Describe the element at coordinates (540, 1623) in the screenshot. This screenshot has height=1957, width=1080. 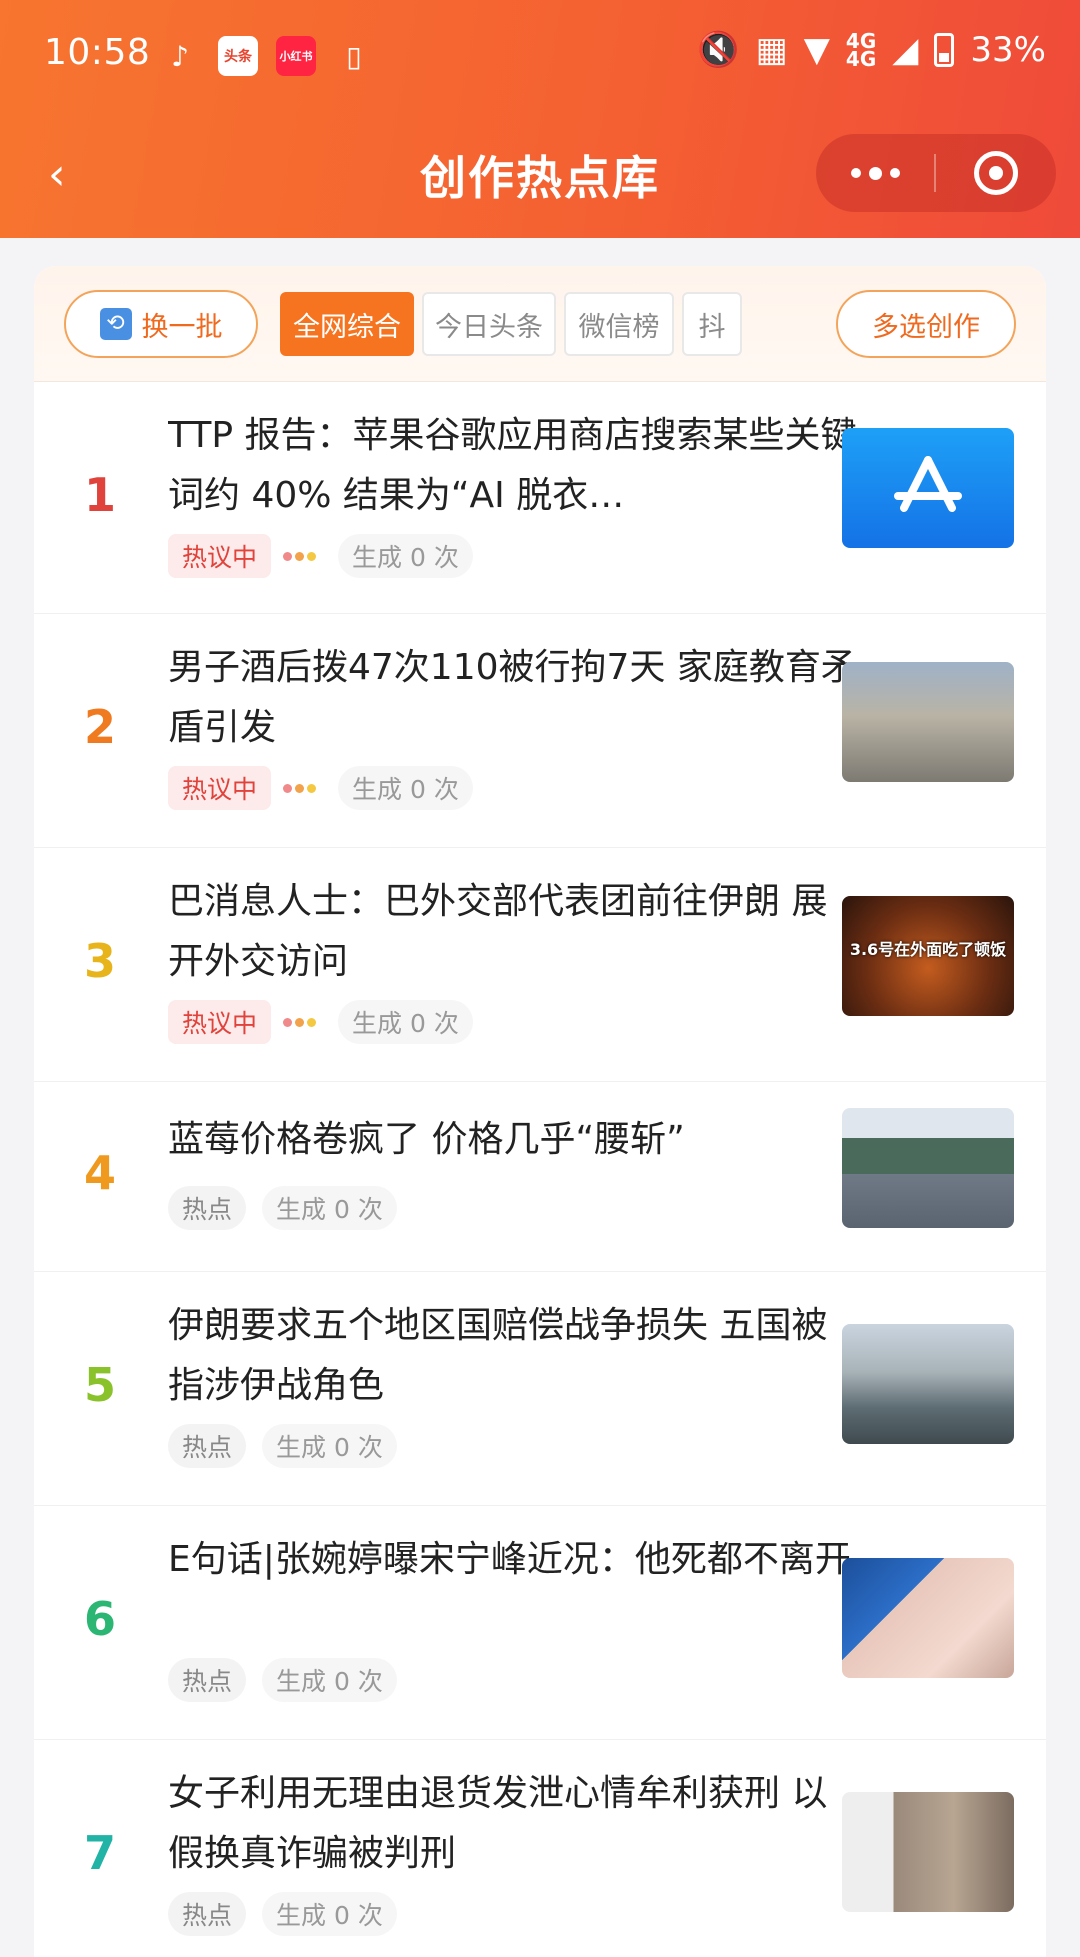
I see `list-item: 6 E句话|张婉婷曝宋宁峰近况：他死都不离开 热点 生成 0 次` at that location.